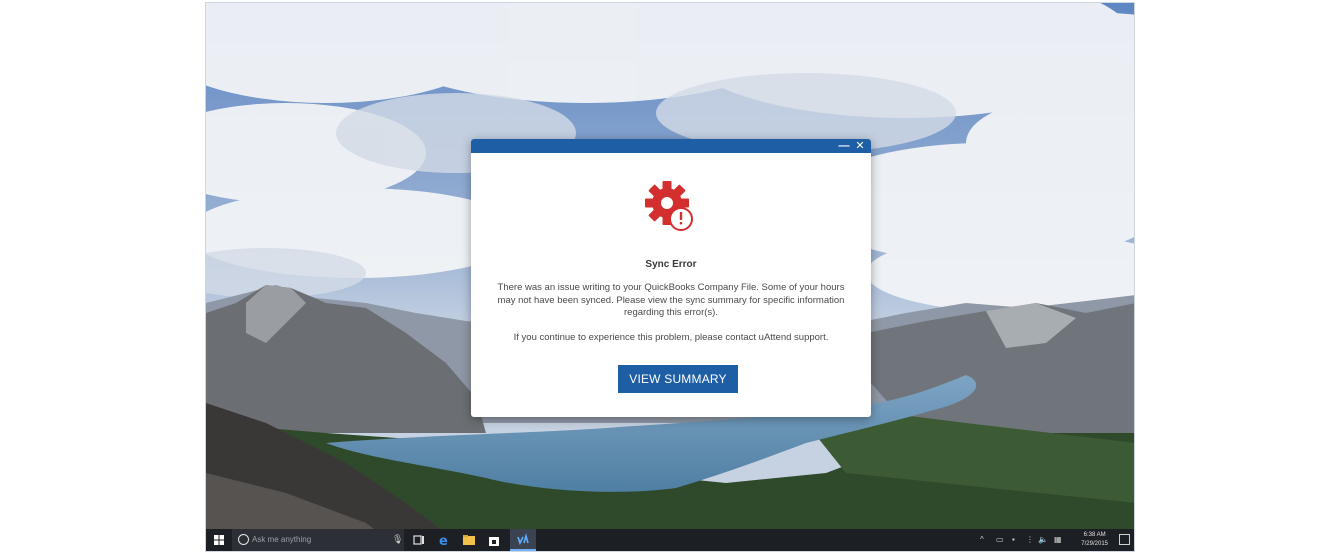 The width and height of the screenshot is (1339, 554). Describe the element at coordinates (982, 539) in the screenshot. I see `chevron-up-icon: ^` at that location.